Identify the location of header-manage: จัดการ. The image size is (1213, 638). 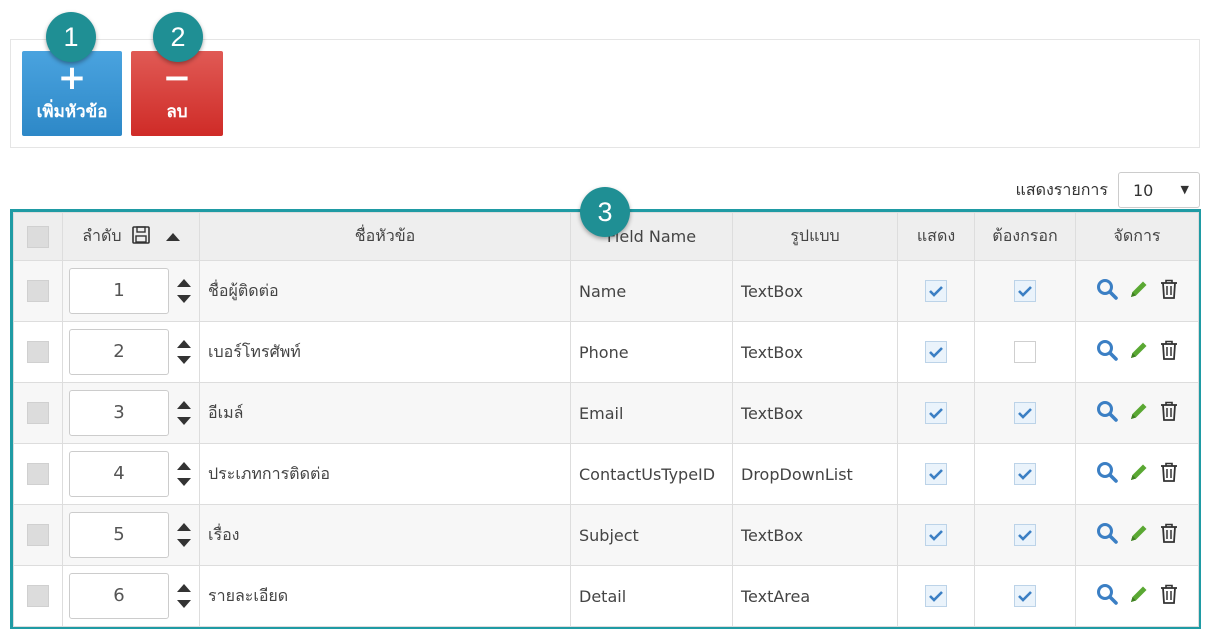
(1137, 236).